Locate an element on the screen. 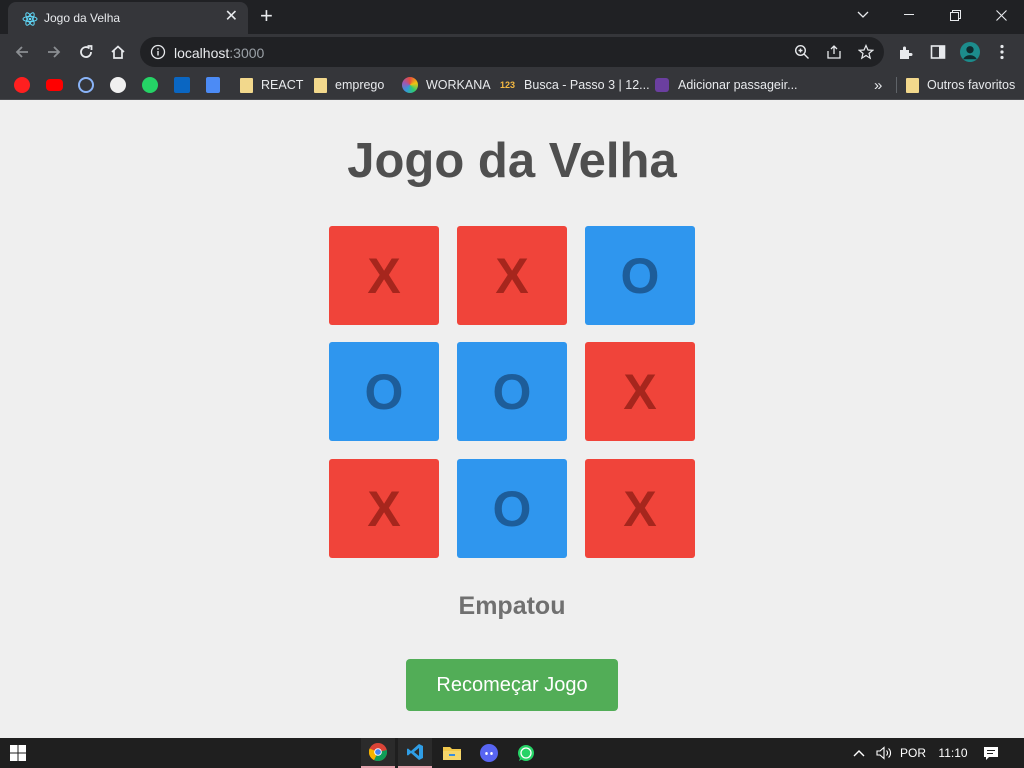 The image size is (1024, 768). zoom-icon is located at coordinates (802, 52).